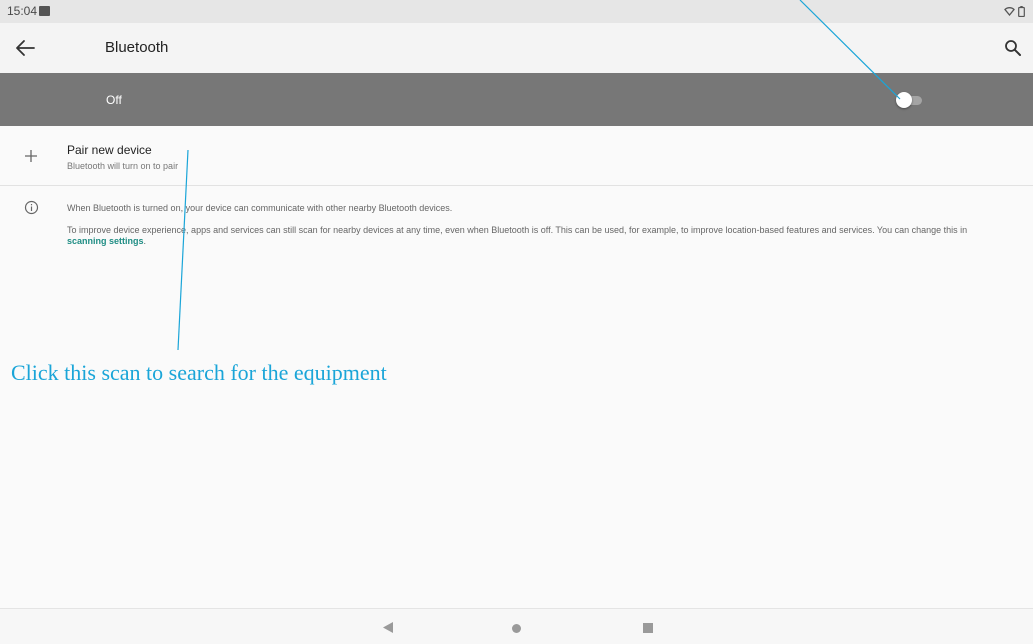  I want to click on bluetooth-toggle, so click(910, 100).